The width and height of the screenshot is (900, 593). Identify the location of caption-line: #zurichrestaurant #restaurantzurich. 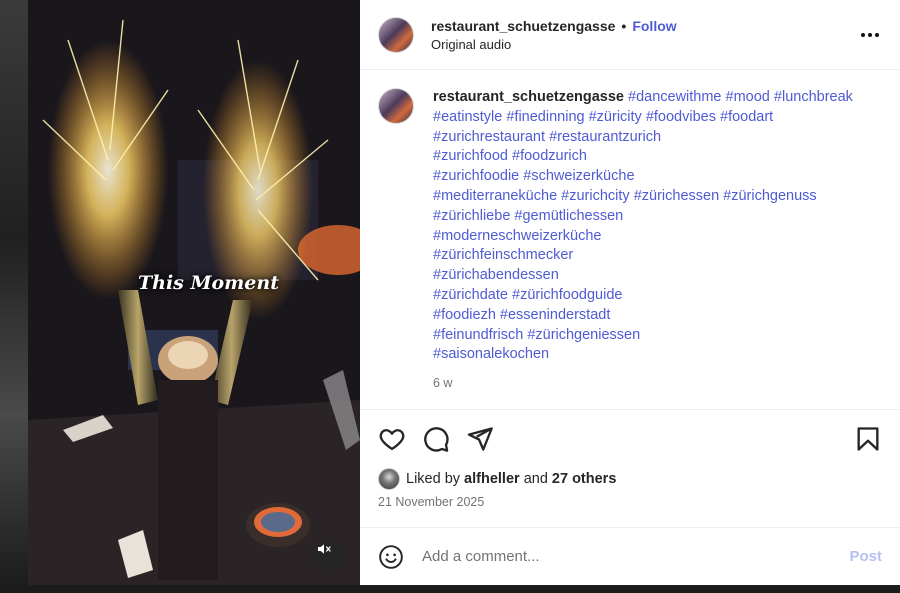
(643, 138).